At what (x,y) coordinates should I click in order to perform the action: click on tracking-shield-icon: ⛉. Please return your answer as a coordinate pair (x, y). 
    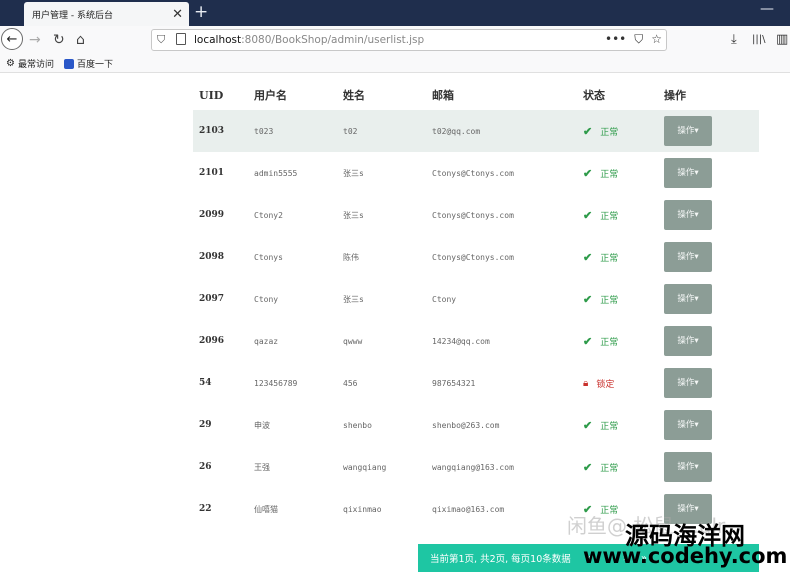
    Looking at the image, I should click on (161, 40).